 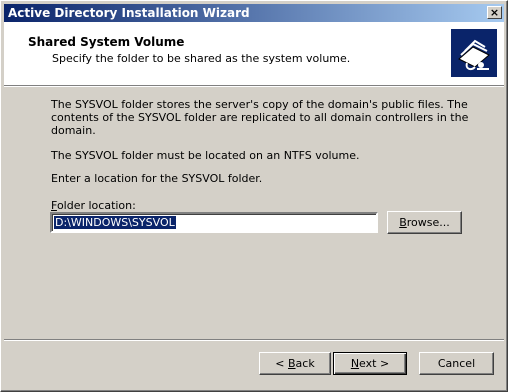 What do you see at coordinates (254, 340) in the screenshot?
I see `footer-divider` at bounding box center [254, 340].